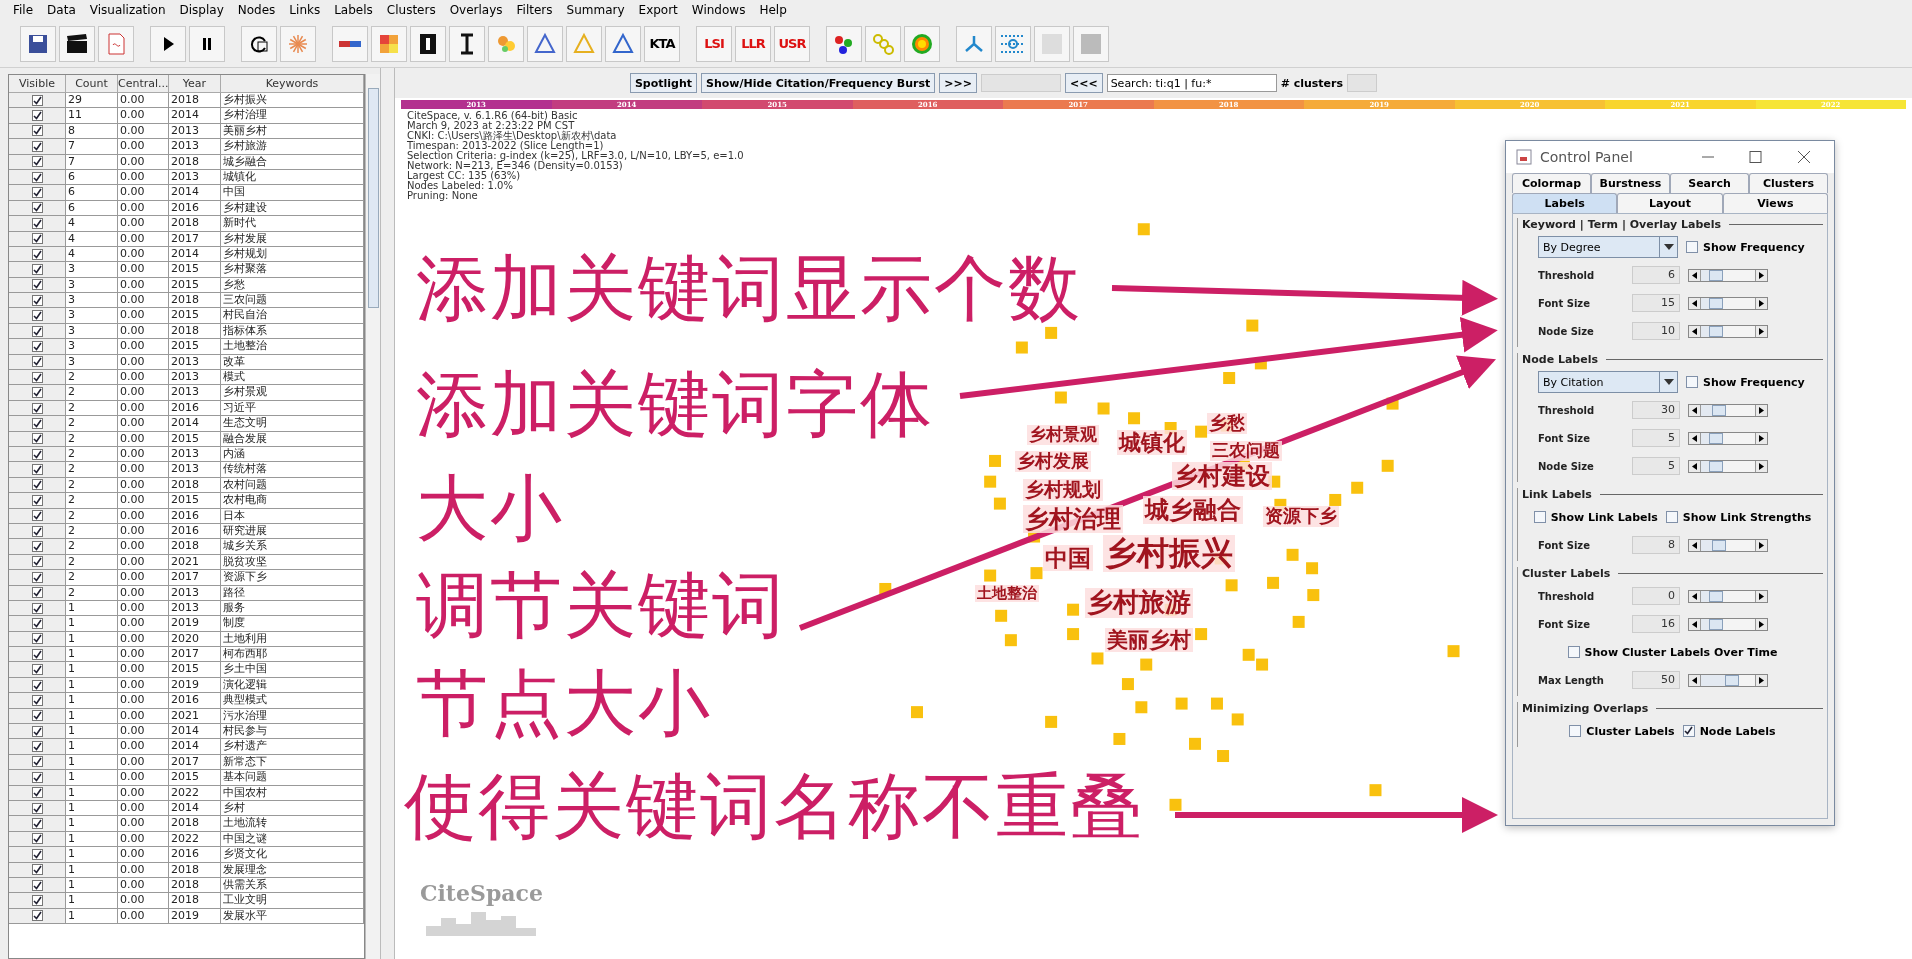 The height and width of the screenshot is (959, 1912). What do you see at coordinates (92, 84) in the screenshot?
I see `column-header: Count` at bounding box center [92, 84].